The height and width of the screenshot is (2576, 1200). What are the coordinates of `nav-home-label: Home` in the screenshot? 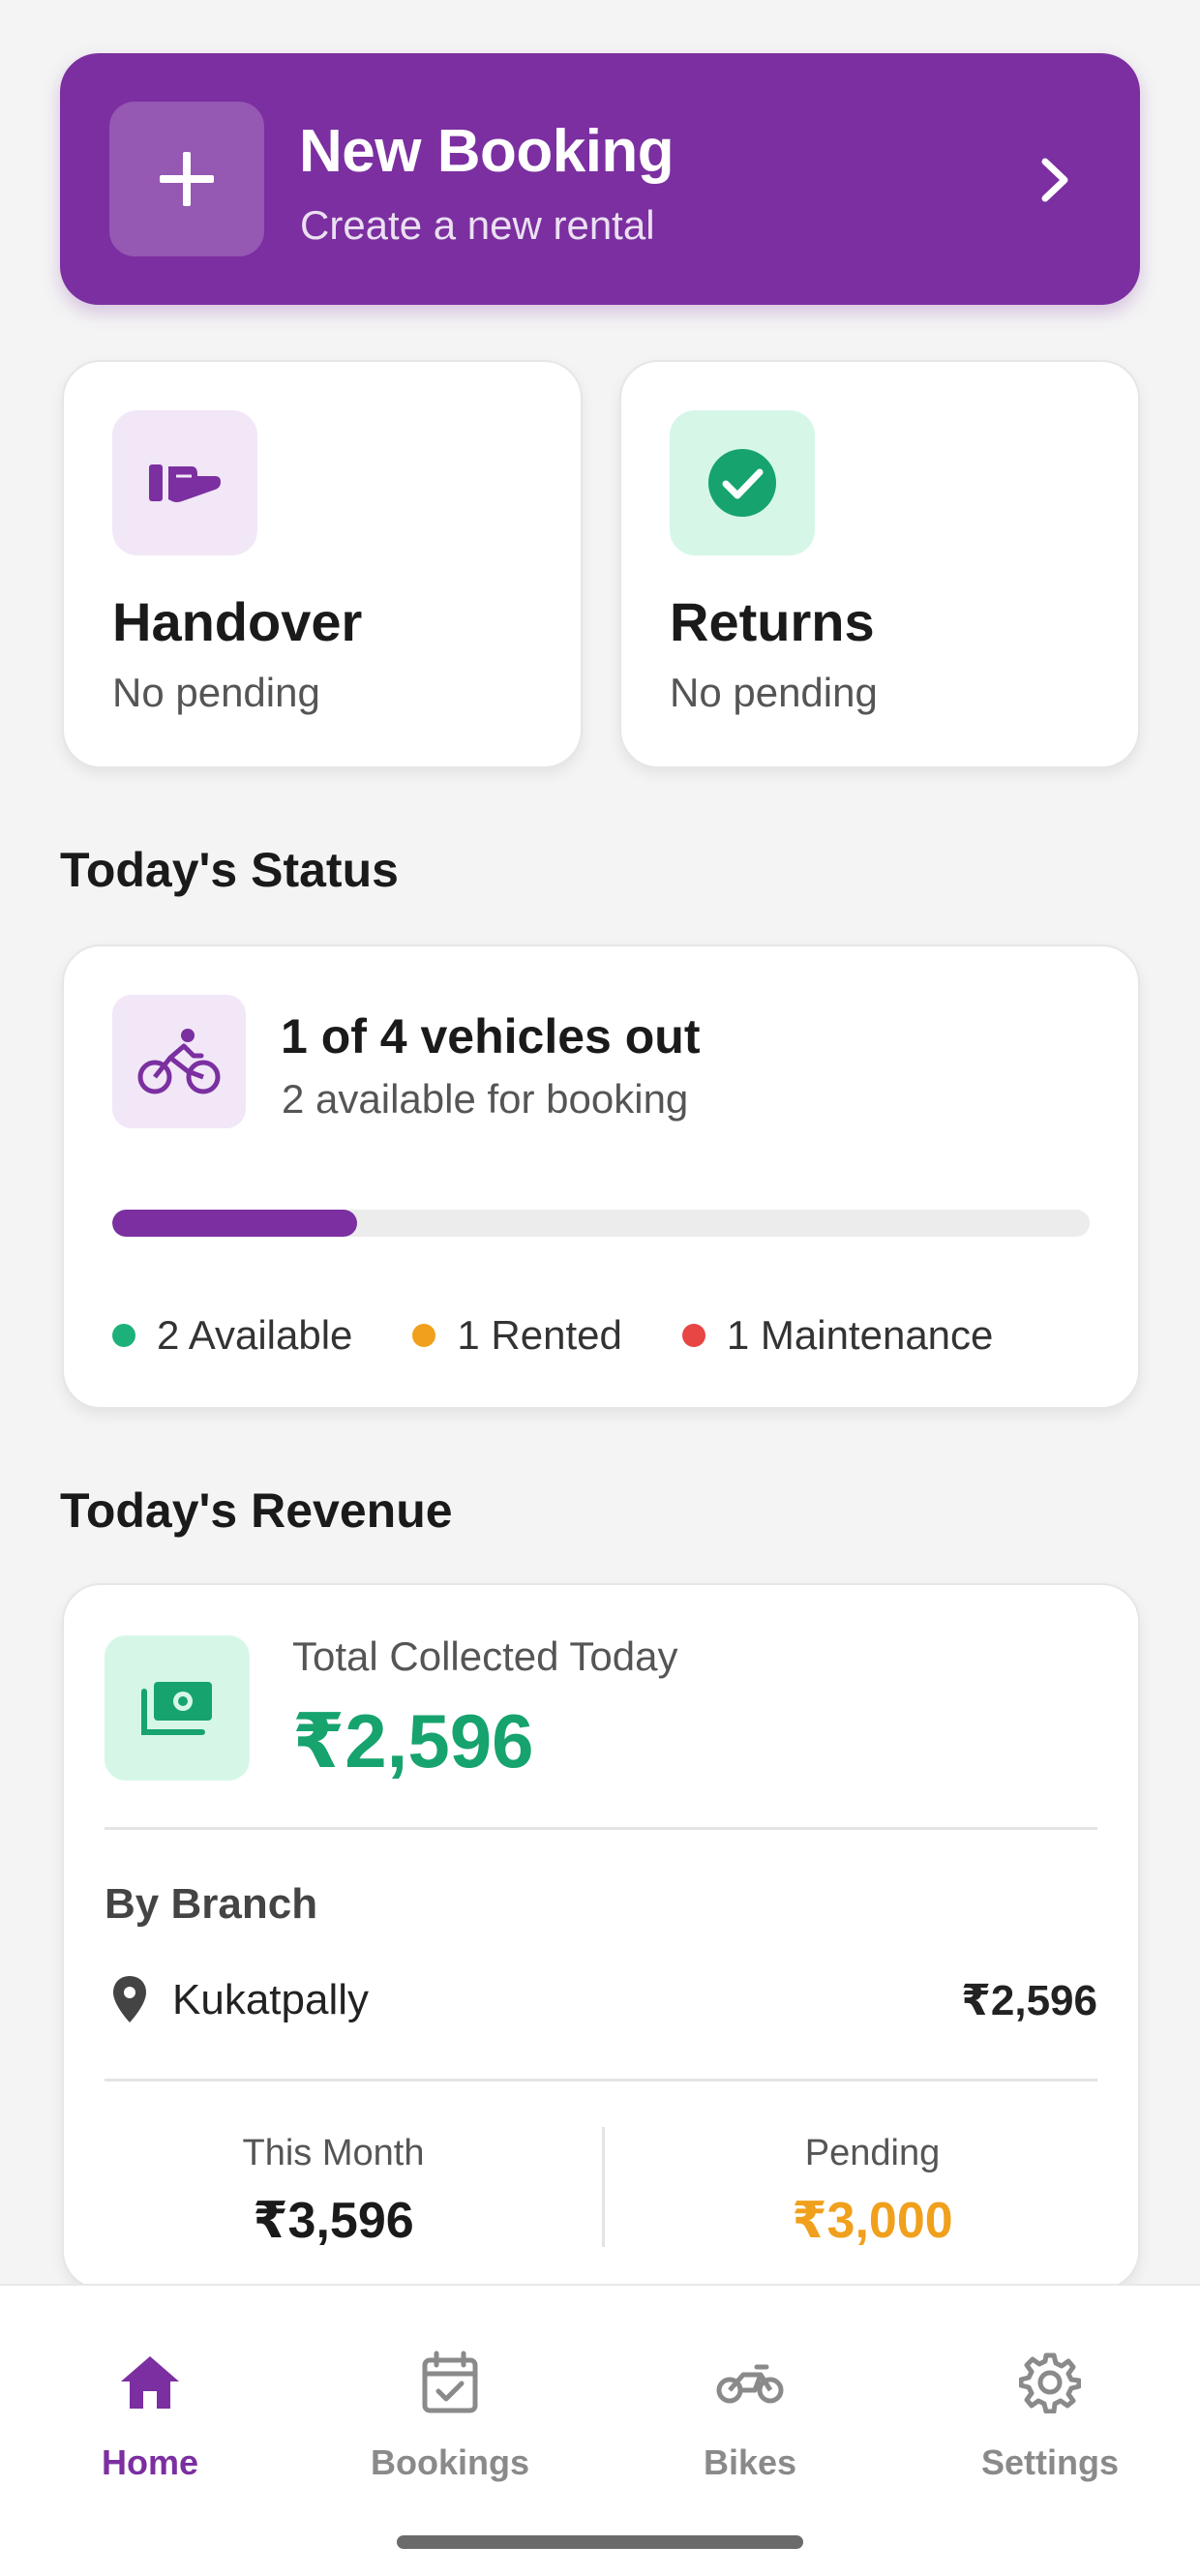 It's located at (150, 2462).